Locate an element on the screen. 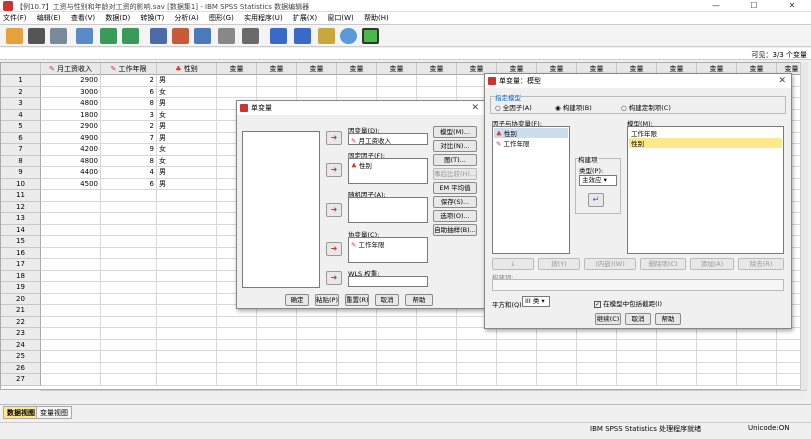  row-header: 20 is located at coordinates (21, 299).